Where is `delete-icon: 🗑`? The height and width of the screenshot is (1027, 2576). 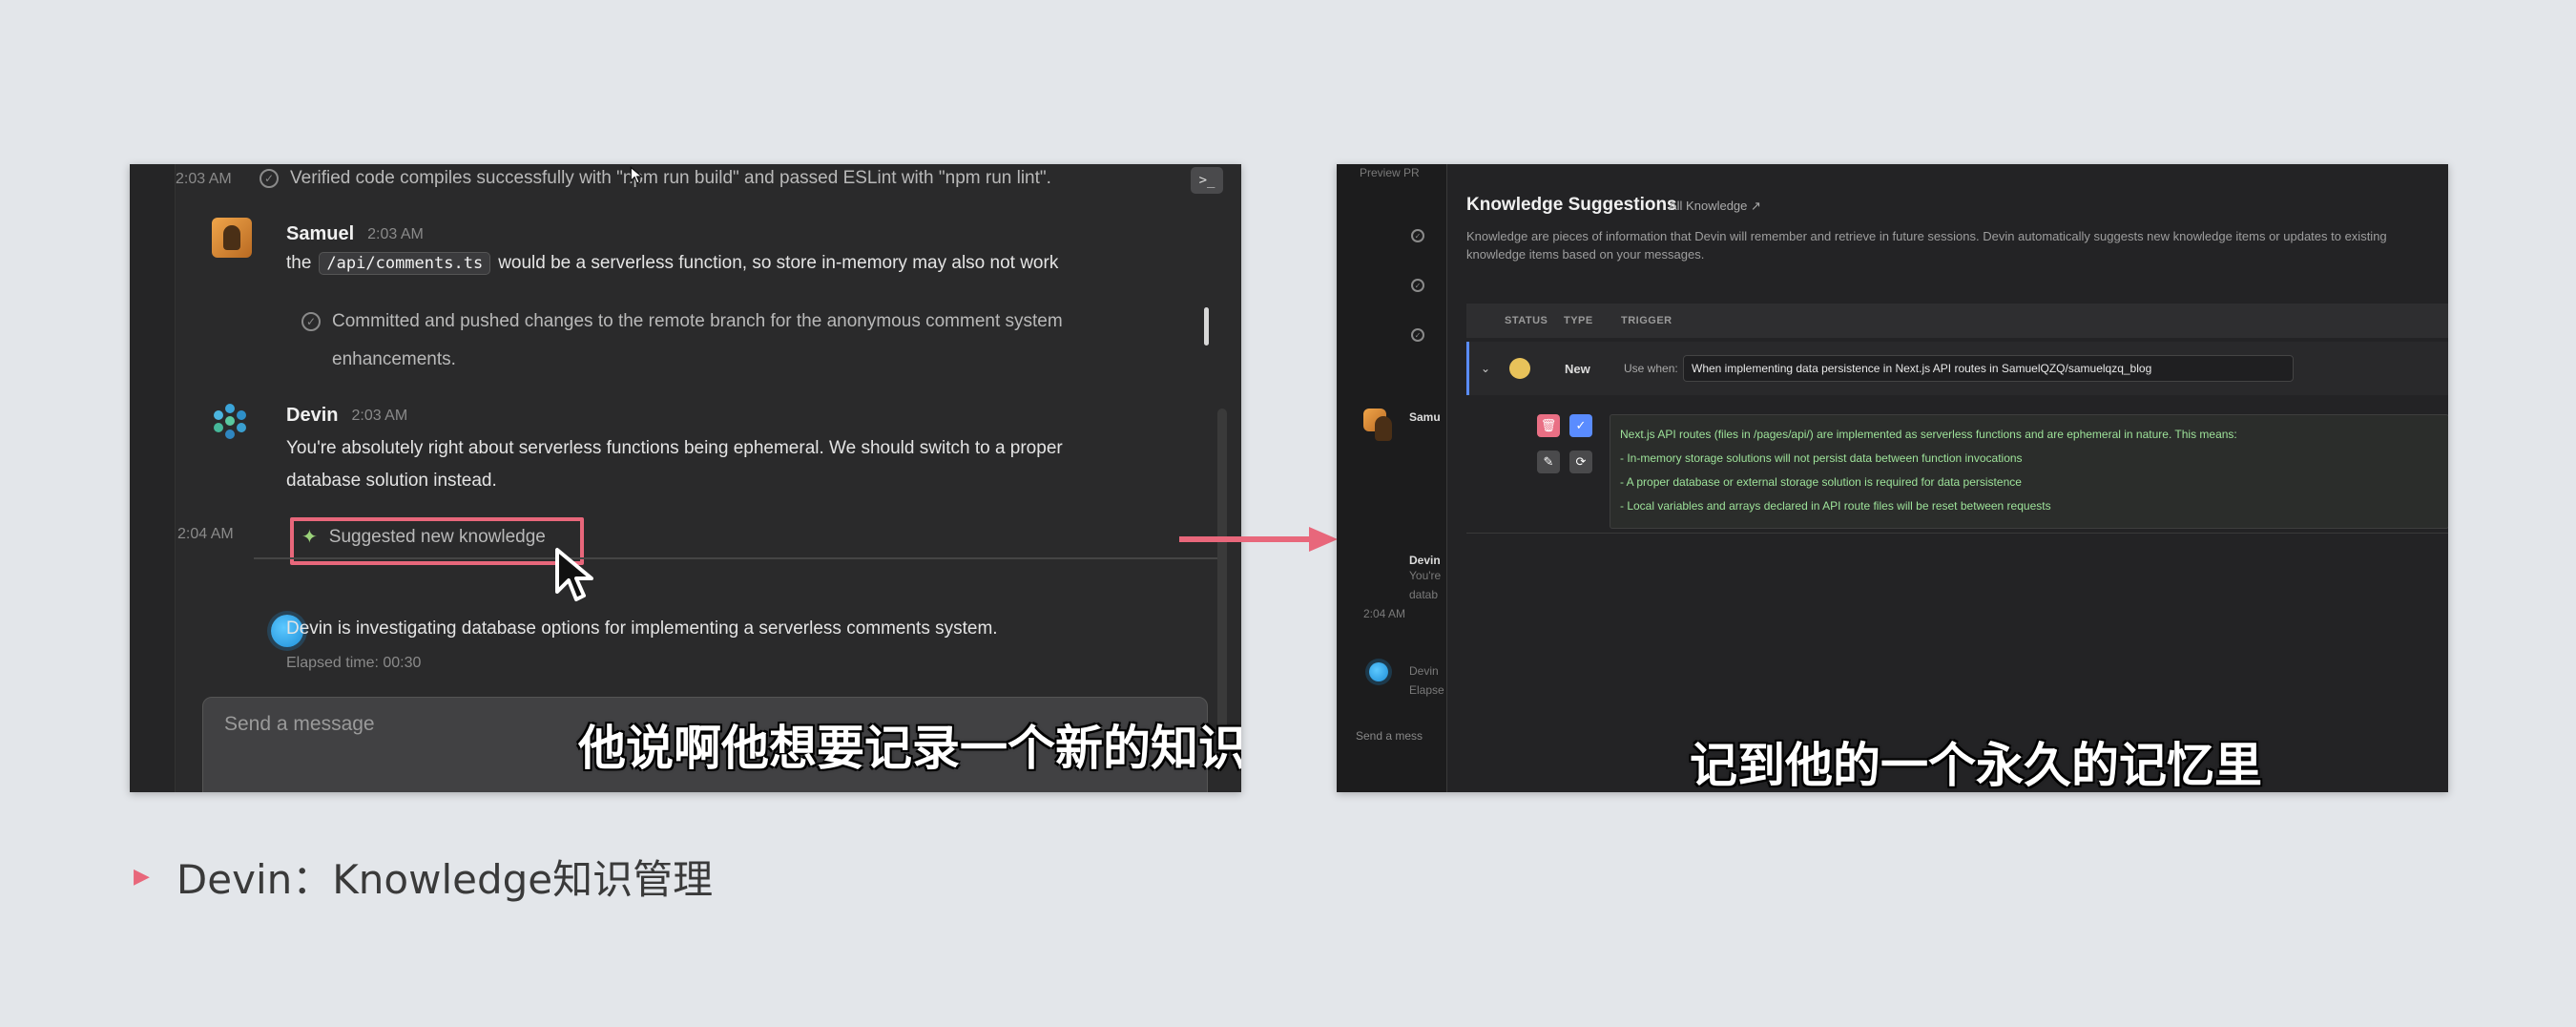 delete-icon: 🗑 is located at coordinates (1548, 425).